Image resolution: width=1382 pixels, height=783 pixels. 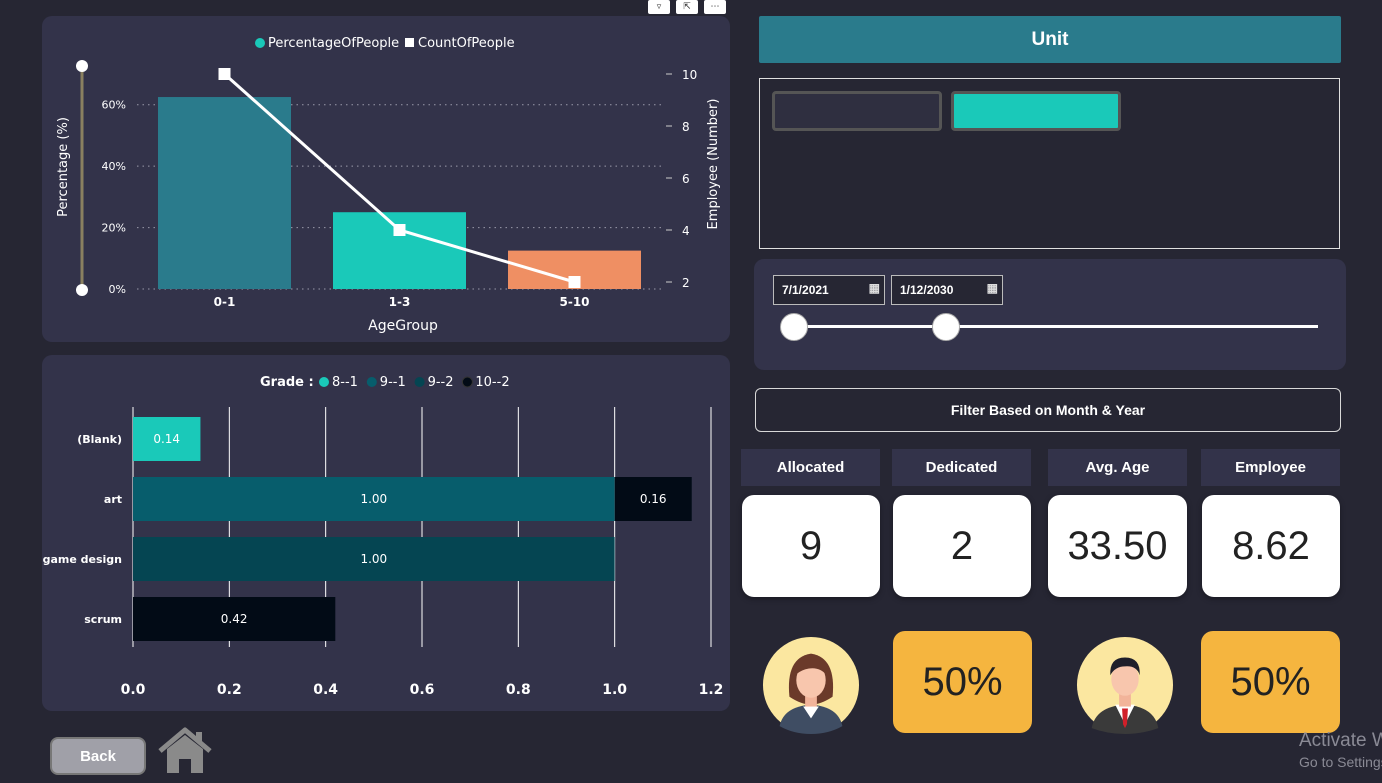 I want to click on data-label: 0.14, so click(x=166, y=439).